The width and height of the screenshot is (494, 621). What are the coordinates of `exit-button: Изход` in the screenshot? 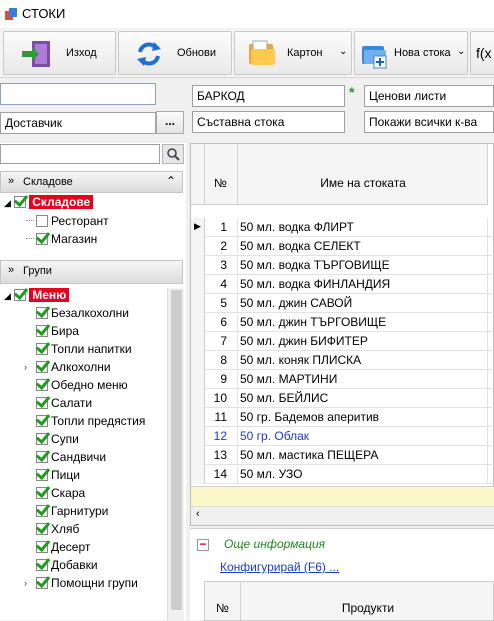 It's located at (59, 53).